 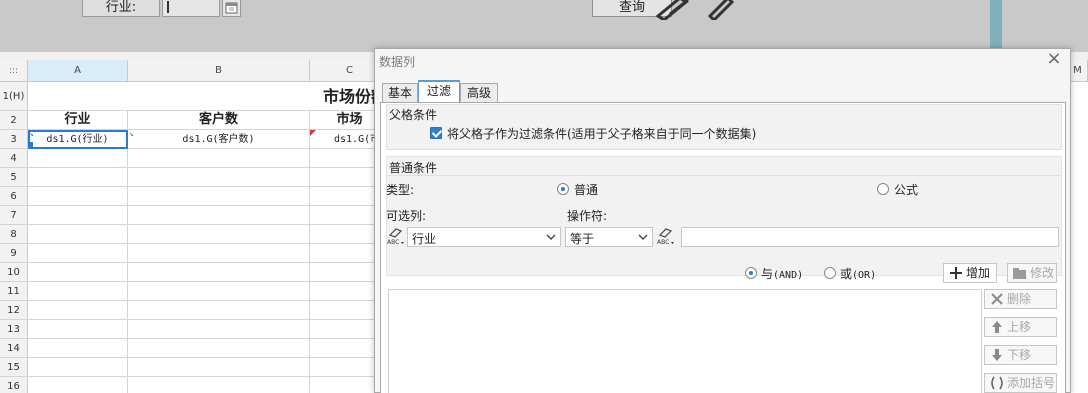 What do you see at coordinates (1032, 273) in the screenshot?
I see `modify-button: 修改` at bounding box center [1032, 273].